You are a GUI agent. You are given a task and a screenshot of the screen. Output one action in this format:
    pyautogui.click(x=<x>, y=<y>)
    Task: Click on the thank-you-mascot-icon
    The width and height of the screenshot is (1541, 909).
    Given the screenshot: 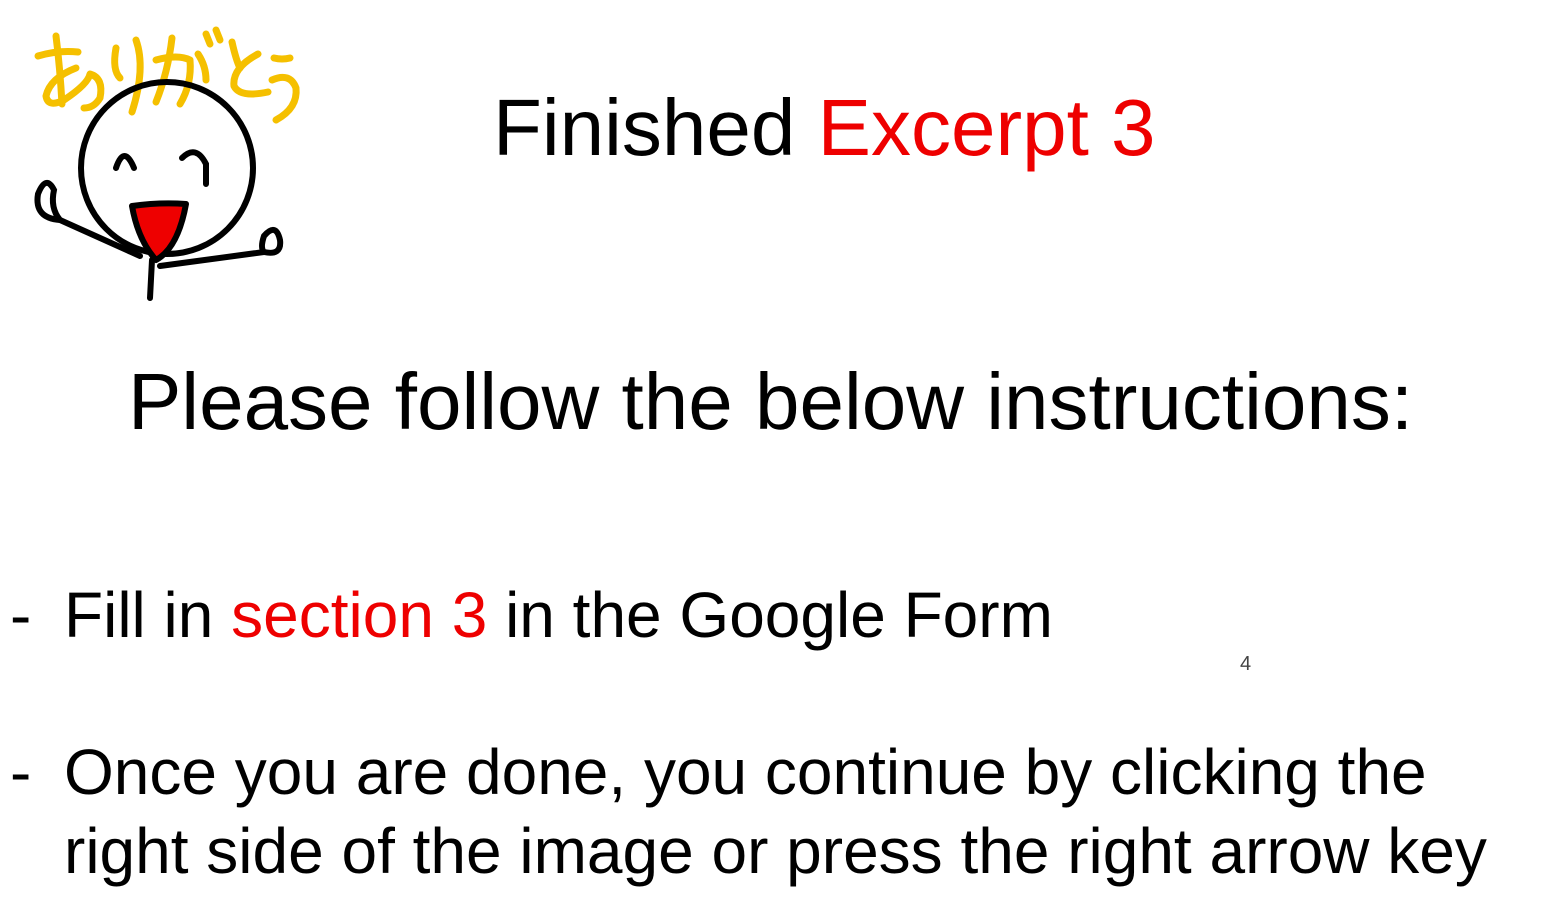 What is the action you would take?
    pyautogui.click(x=167, y=163)
    